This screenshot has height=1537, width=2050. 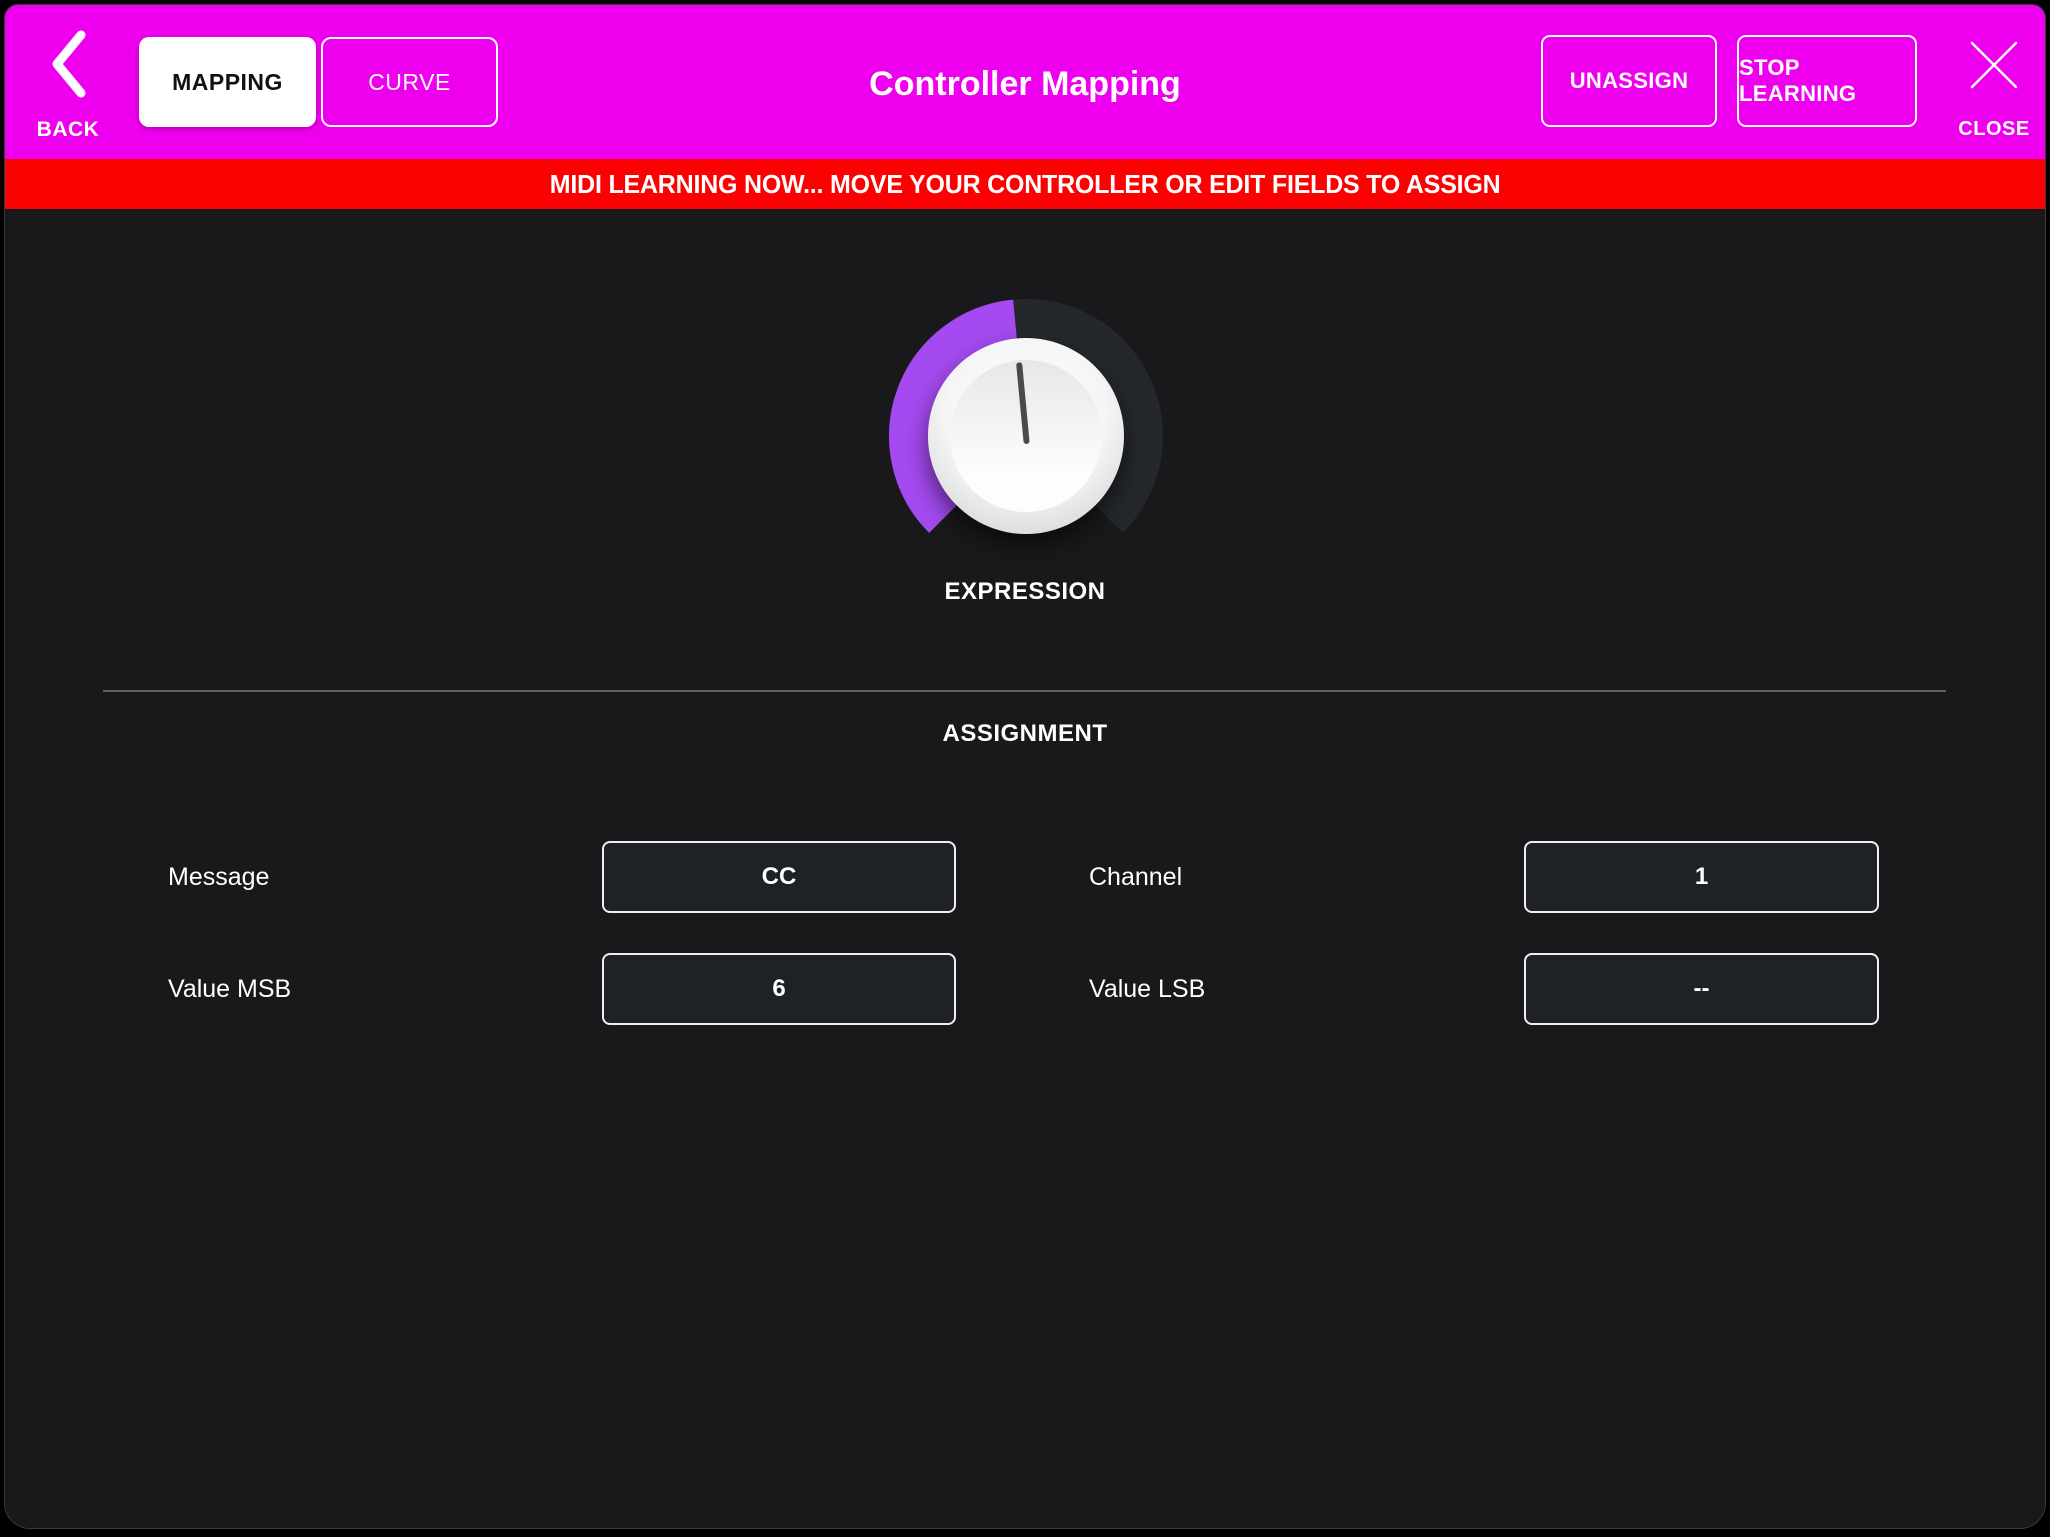 What do you see at coordinates (779, 877) in the screenshot?
I see `message-field: CC` at bounding box center [779, 877].